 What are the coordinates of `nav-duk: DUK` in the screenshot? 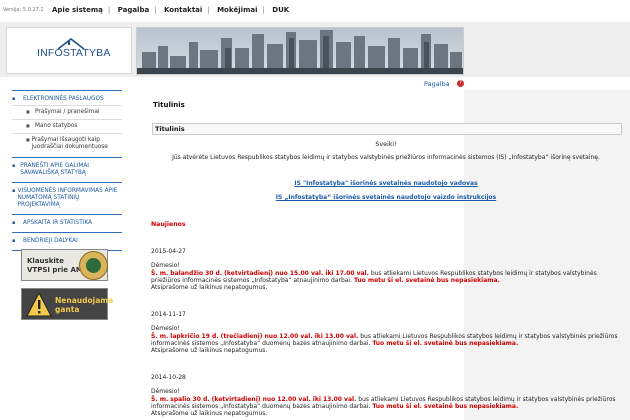 It's located at (280, 10).